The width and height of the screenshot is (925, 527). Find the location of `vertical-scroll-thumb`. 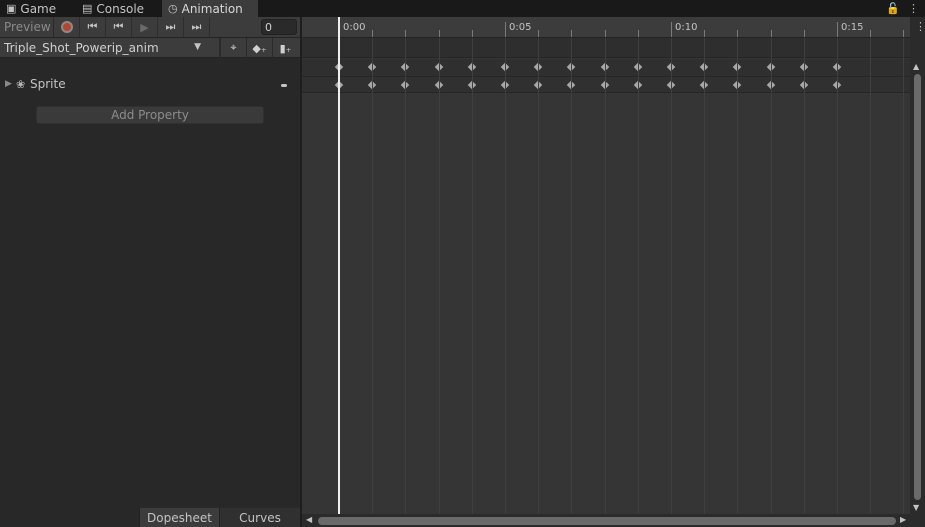

vertical-scroll-thumb is located at coordinates (917, 287).